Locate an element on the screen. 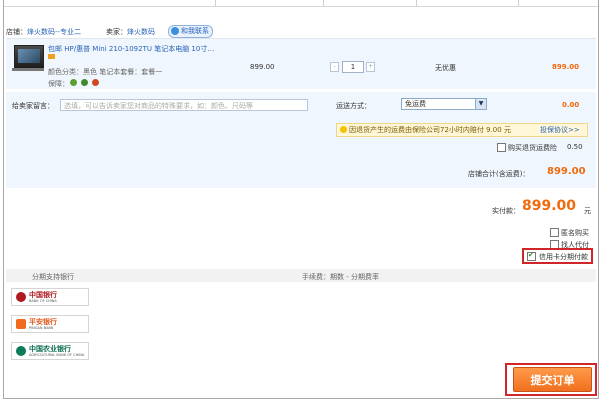 This screenshot has height=402, width=605. boc-logo-icon is located at coordinates (21, 297).